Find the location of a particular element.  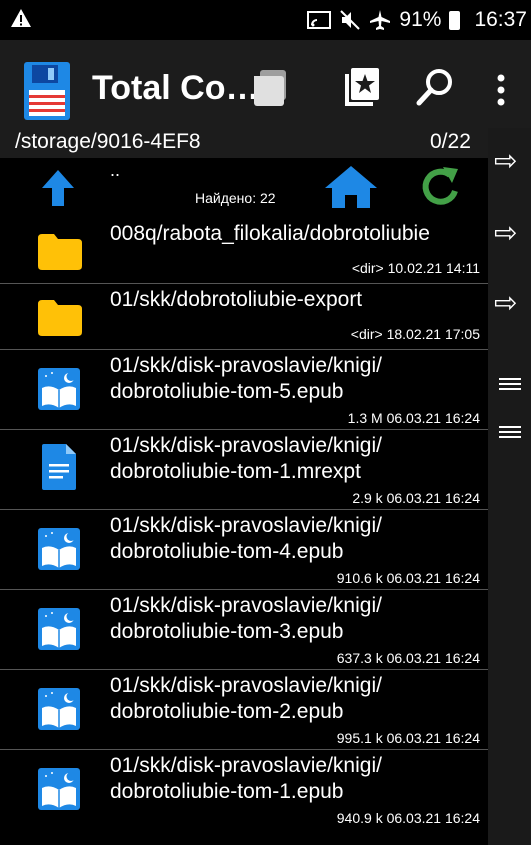

status-right: 91% 16:37 is located at coordinates (417, 20).